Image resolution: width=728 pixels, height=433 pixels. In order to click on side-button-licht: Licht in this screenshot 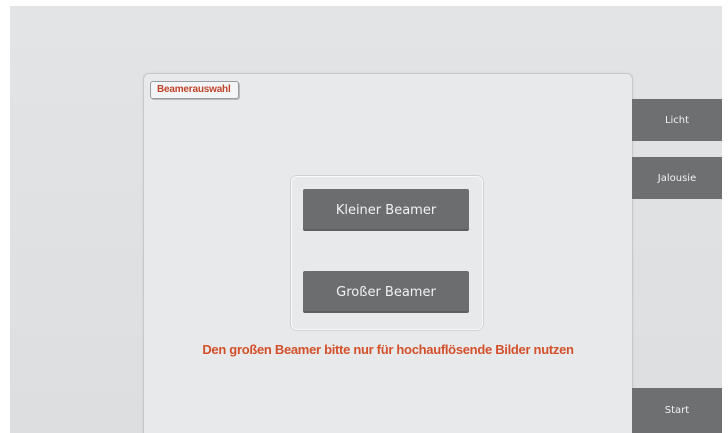, I will do `click(677, 120)`.